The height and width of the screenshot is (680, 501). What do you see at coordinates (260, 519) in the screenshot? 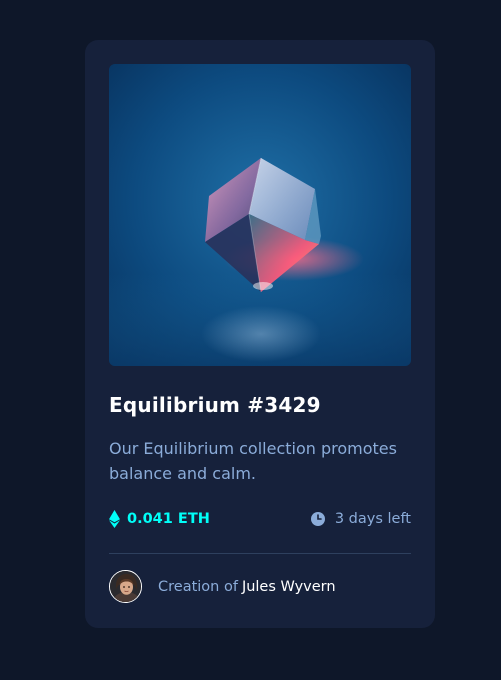
I see `nft-stats: 0.041 ETH 3 days left` at bounding box center [260, 519].